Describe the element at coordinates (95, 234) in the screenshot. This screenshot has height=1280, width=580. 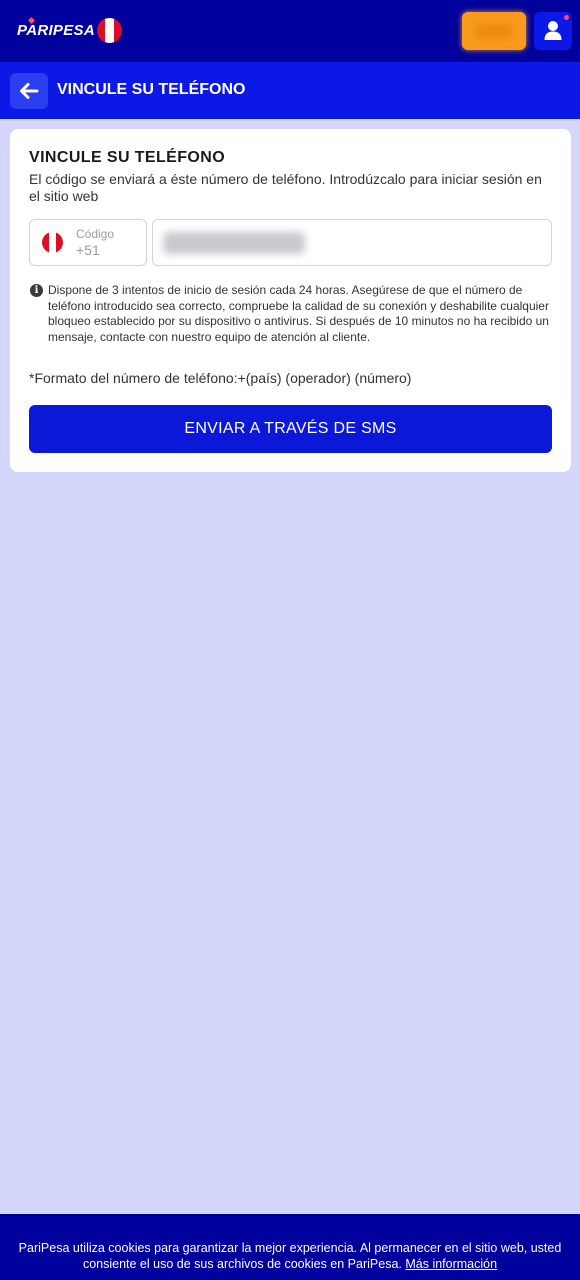
I see `country-code-label: Código` at that location.